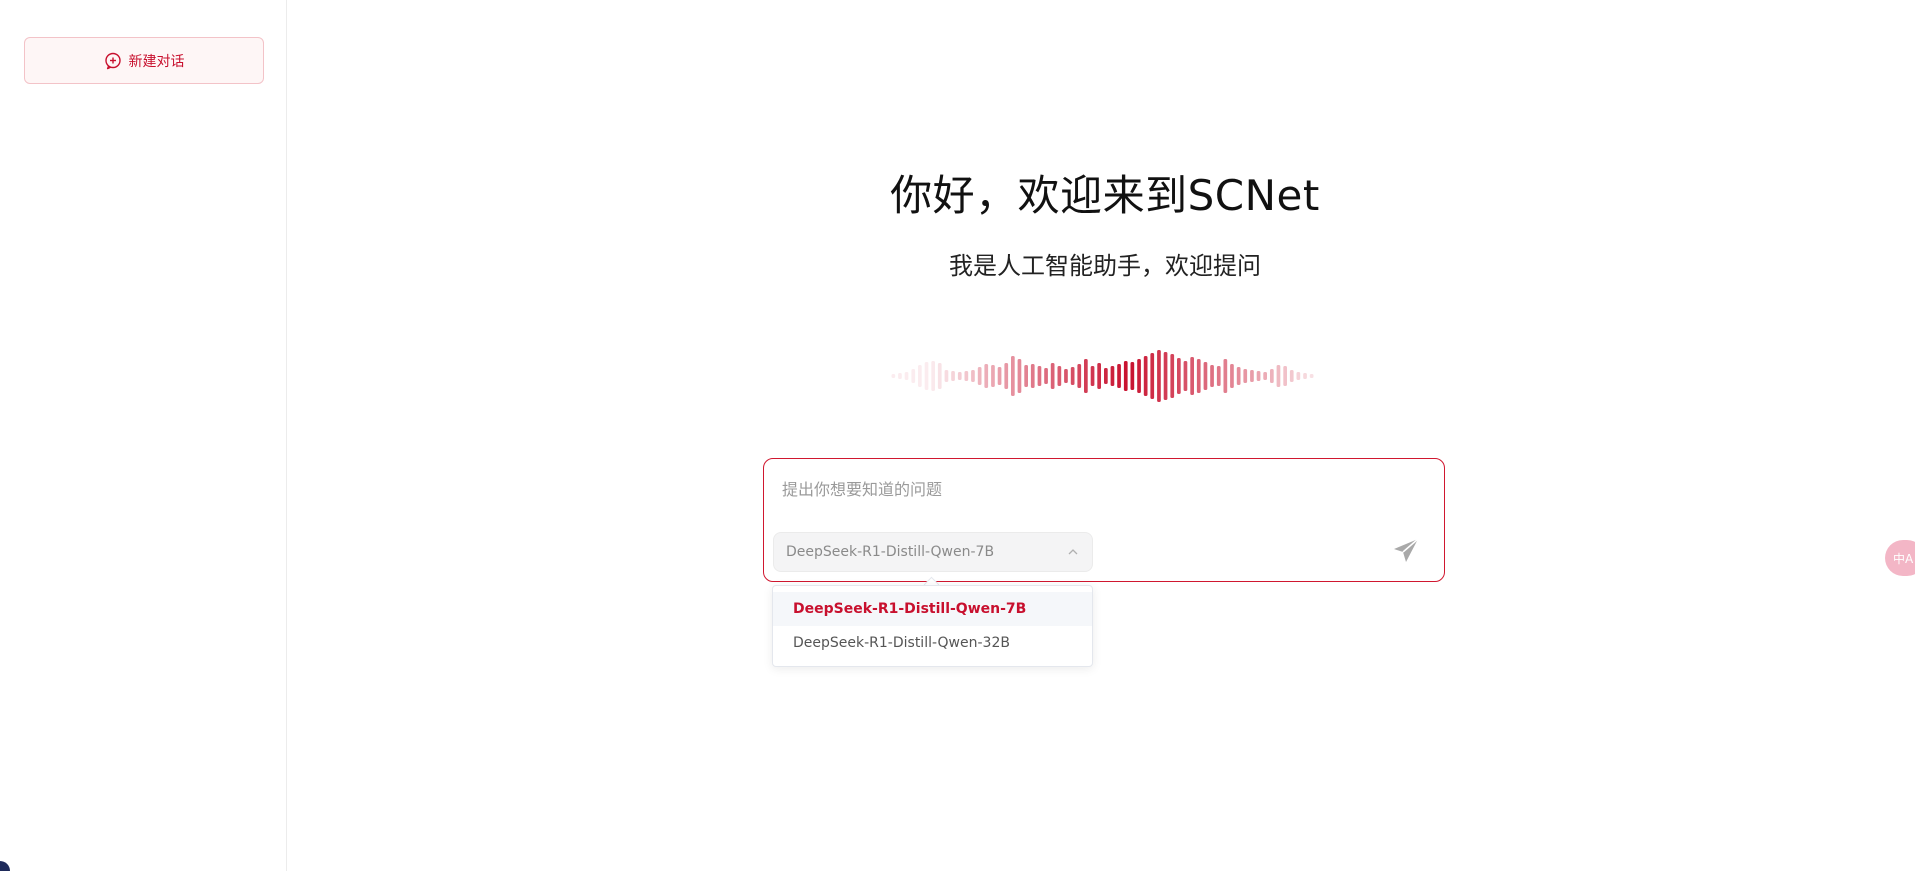 This screenshot has width=1915, height=871. I want to click on voice-wave-graphic, so click(1102, 376).